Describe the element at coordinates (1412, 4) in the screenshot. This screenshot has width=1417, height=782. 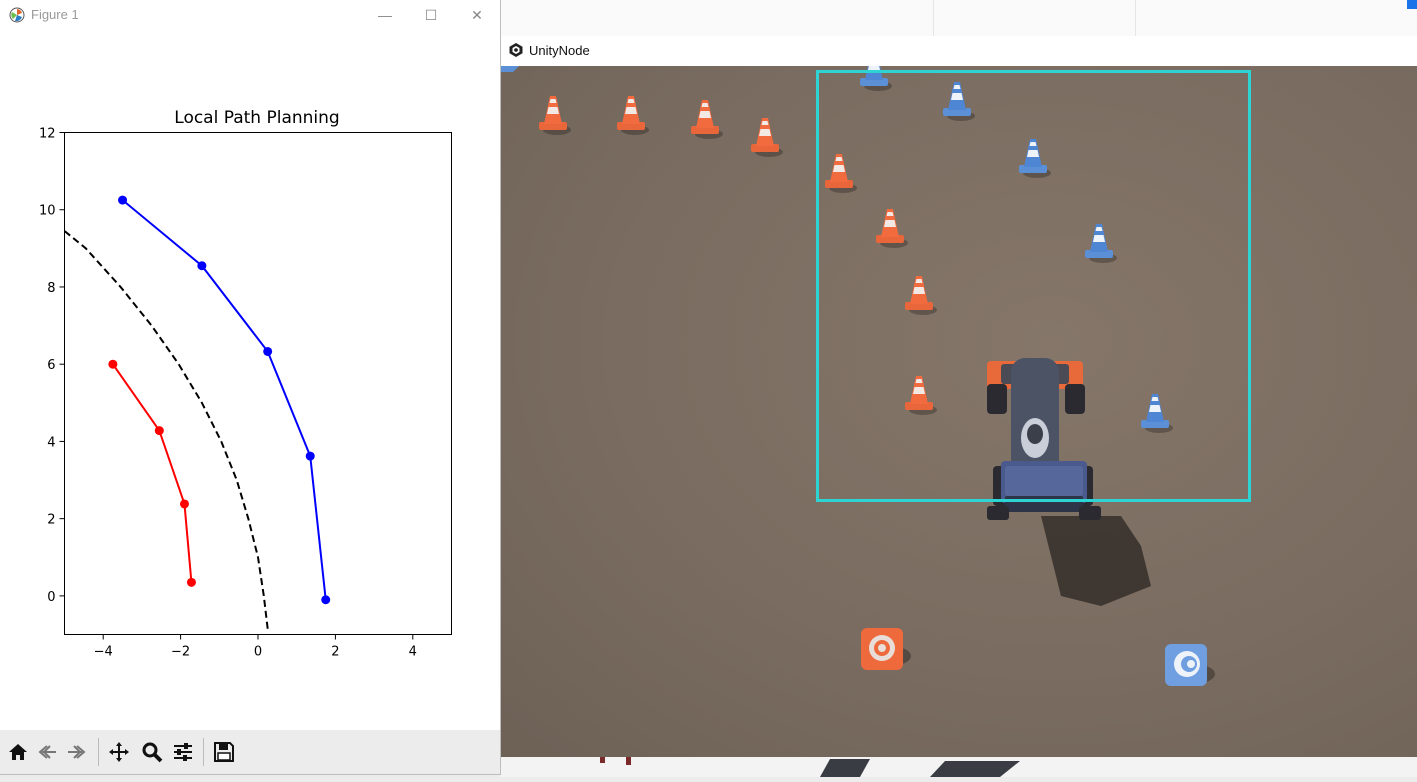
I see `background-blue-tab` at that location.